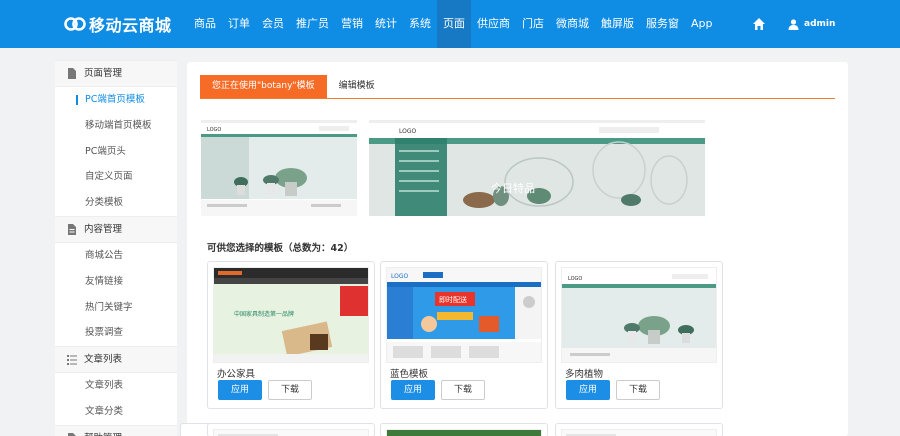  I want to click on list-icon, so click(72, 360).